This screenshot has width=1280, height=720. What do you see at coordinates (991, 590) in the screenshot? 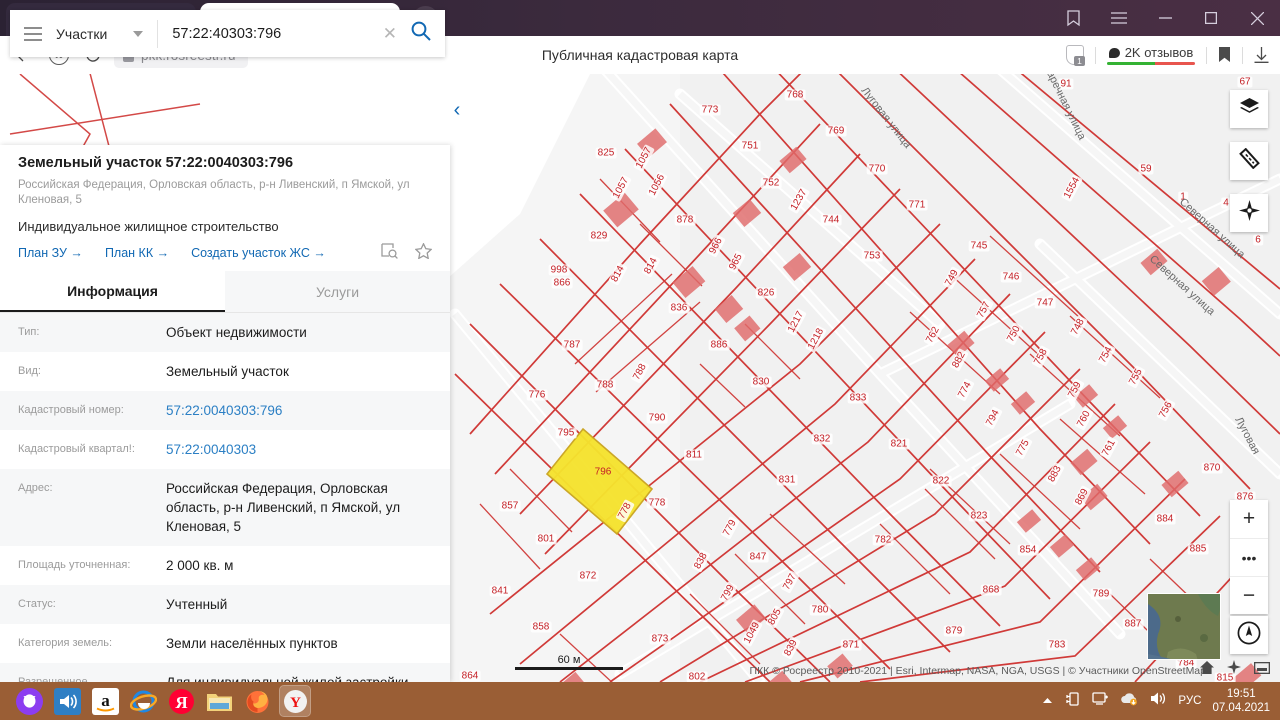
I see `parcel-number-label: 868` at bounding box center [991, 590].